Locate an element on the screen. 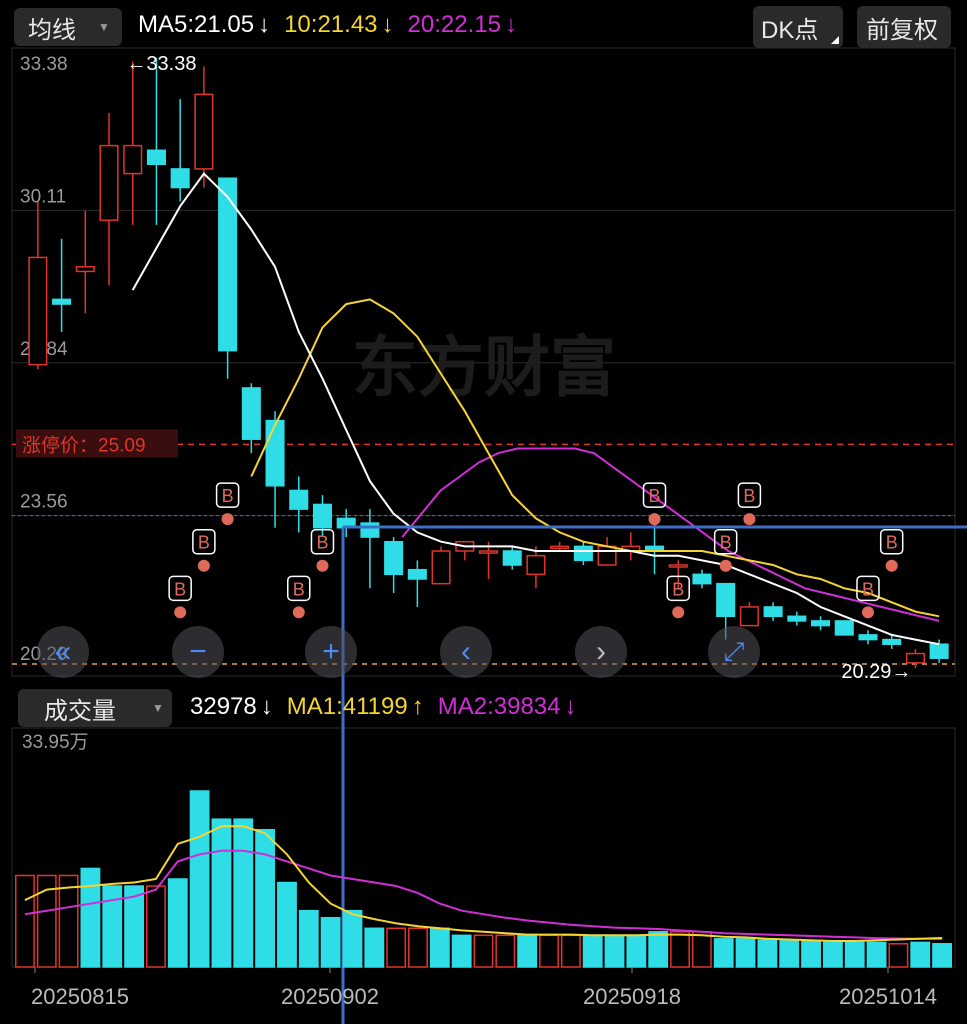 Image resolution: width=967 pixels, height=1024 pixels. dk-point-label: DK点 is located at coordinates (790, 30).